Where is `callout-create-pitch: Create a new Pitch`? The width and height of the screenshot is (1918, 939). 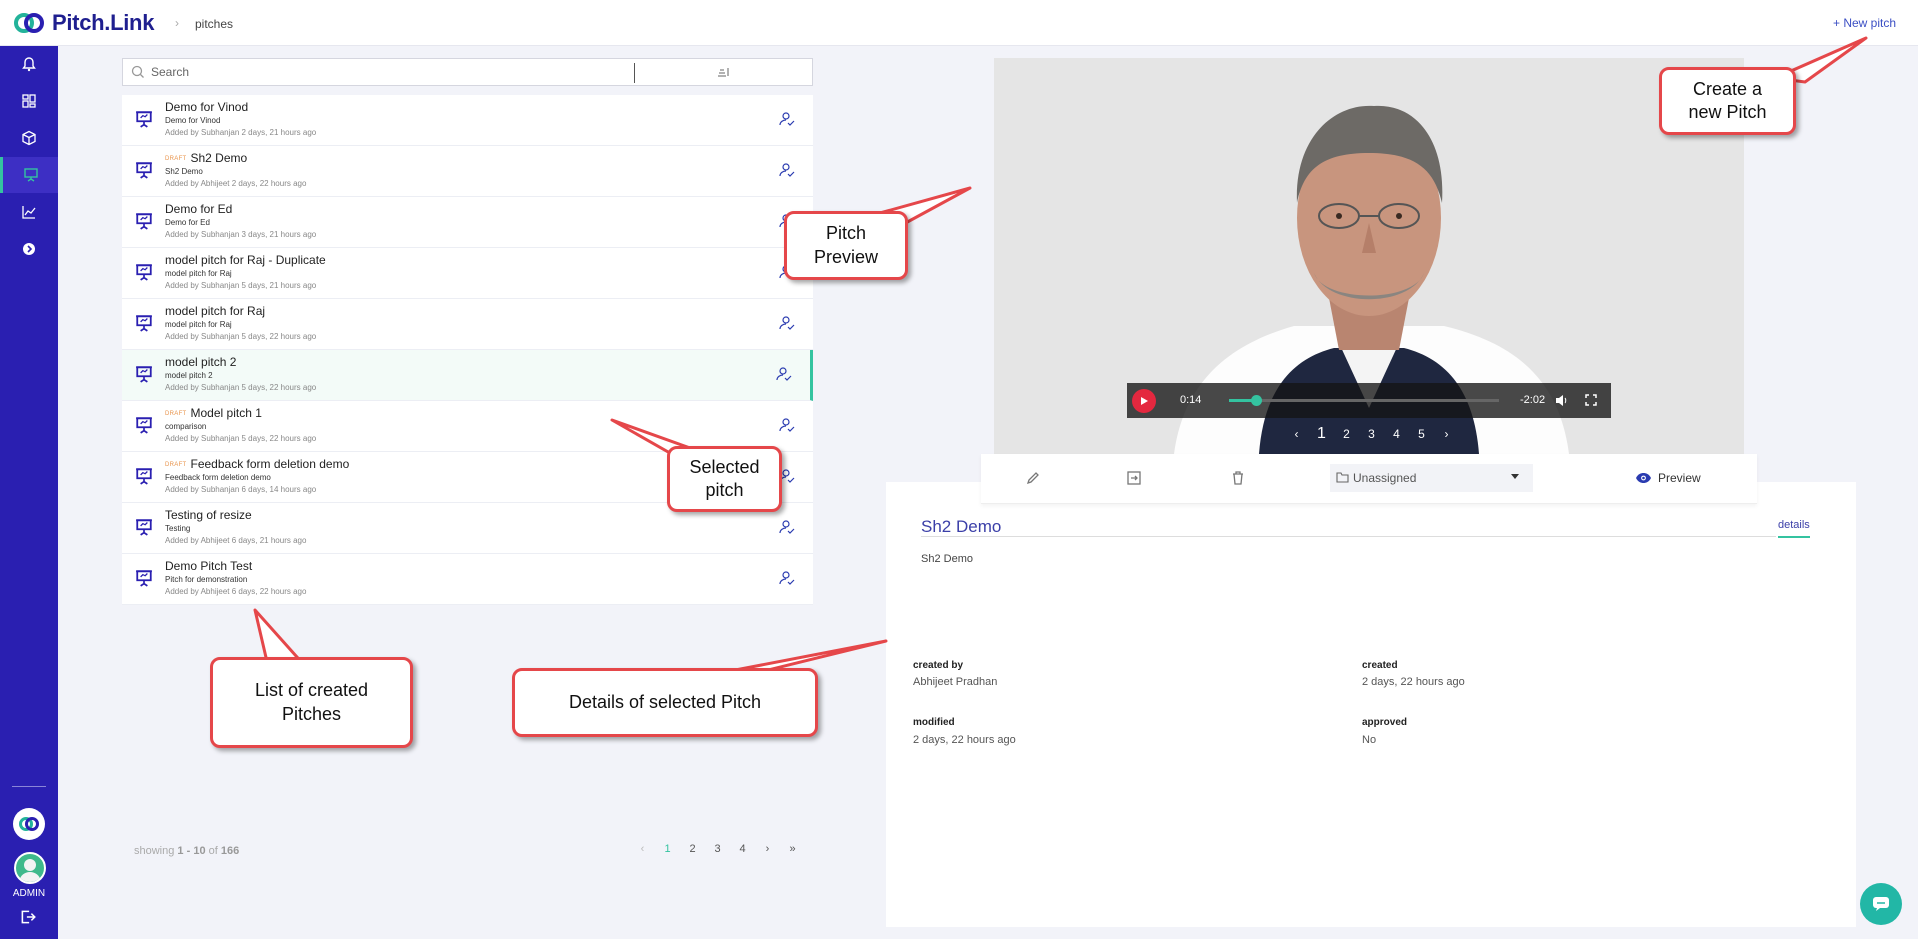
callout-create-pitch: Create a new Pitch is located at coordinates (1727, 101).